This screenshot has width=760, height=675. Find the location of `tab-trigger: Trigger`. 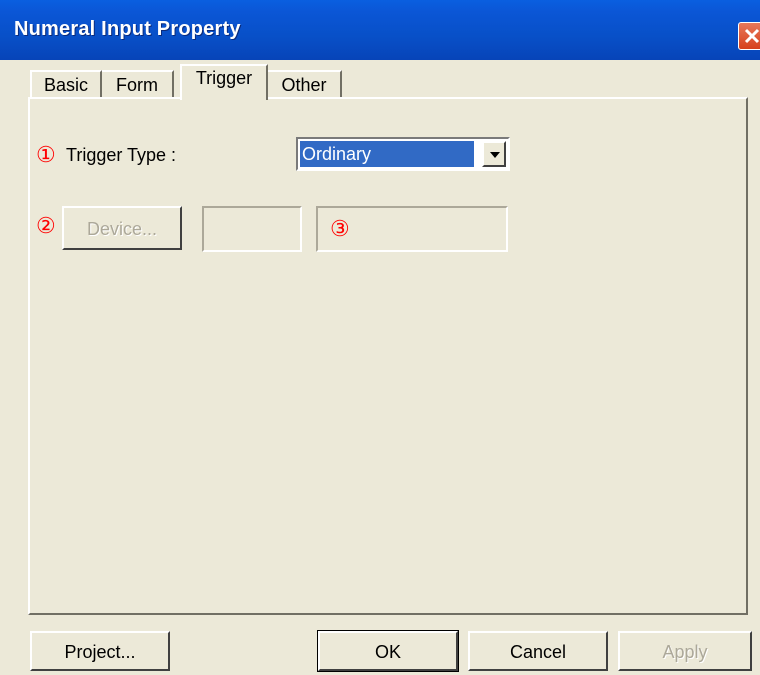

tab-trigger: Trigger is located at coordinates (224, 82).